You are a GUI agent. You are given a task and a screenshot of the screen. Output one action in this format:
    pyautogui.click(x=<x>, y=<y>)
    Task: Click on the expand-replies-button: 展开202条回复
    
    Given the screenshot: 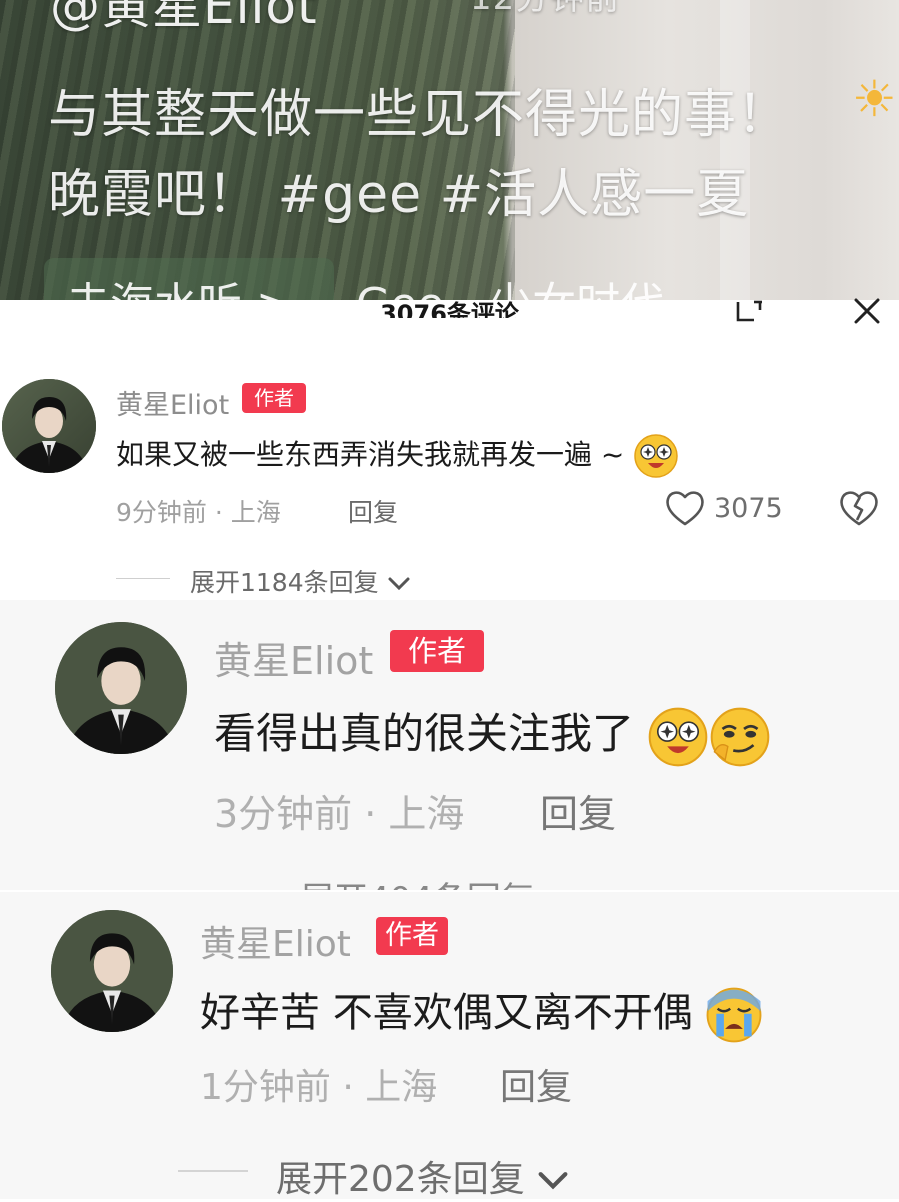 What is the action you would take?
    pyautogui.click(x=423, y=1176)
    